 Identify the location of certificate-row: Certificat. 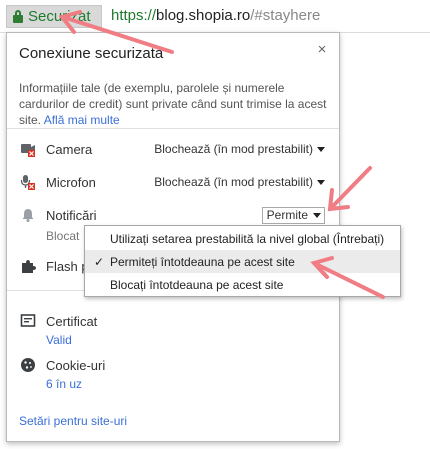
(173, 321).